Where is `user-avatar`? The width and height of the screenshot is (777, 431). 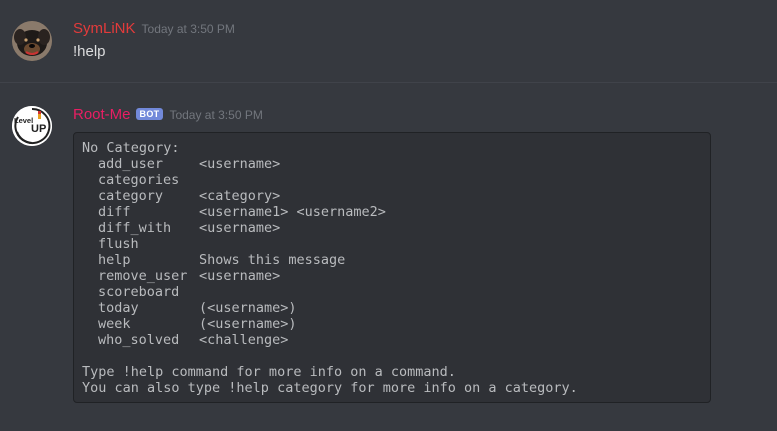
user-avatar is located at coordinates (32, 41).